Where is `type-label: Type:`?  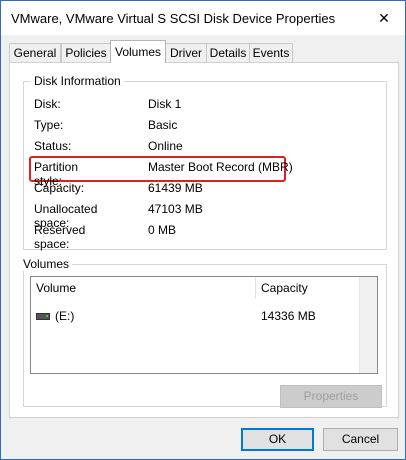
type-label: Type: is located at coordinates (49, 125).